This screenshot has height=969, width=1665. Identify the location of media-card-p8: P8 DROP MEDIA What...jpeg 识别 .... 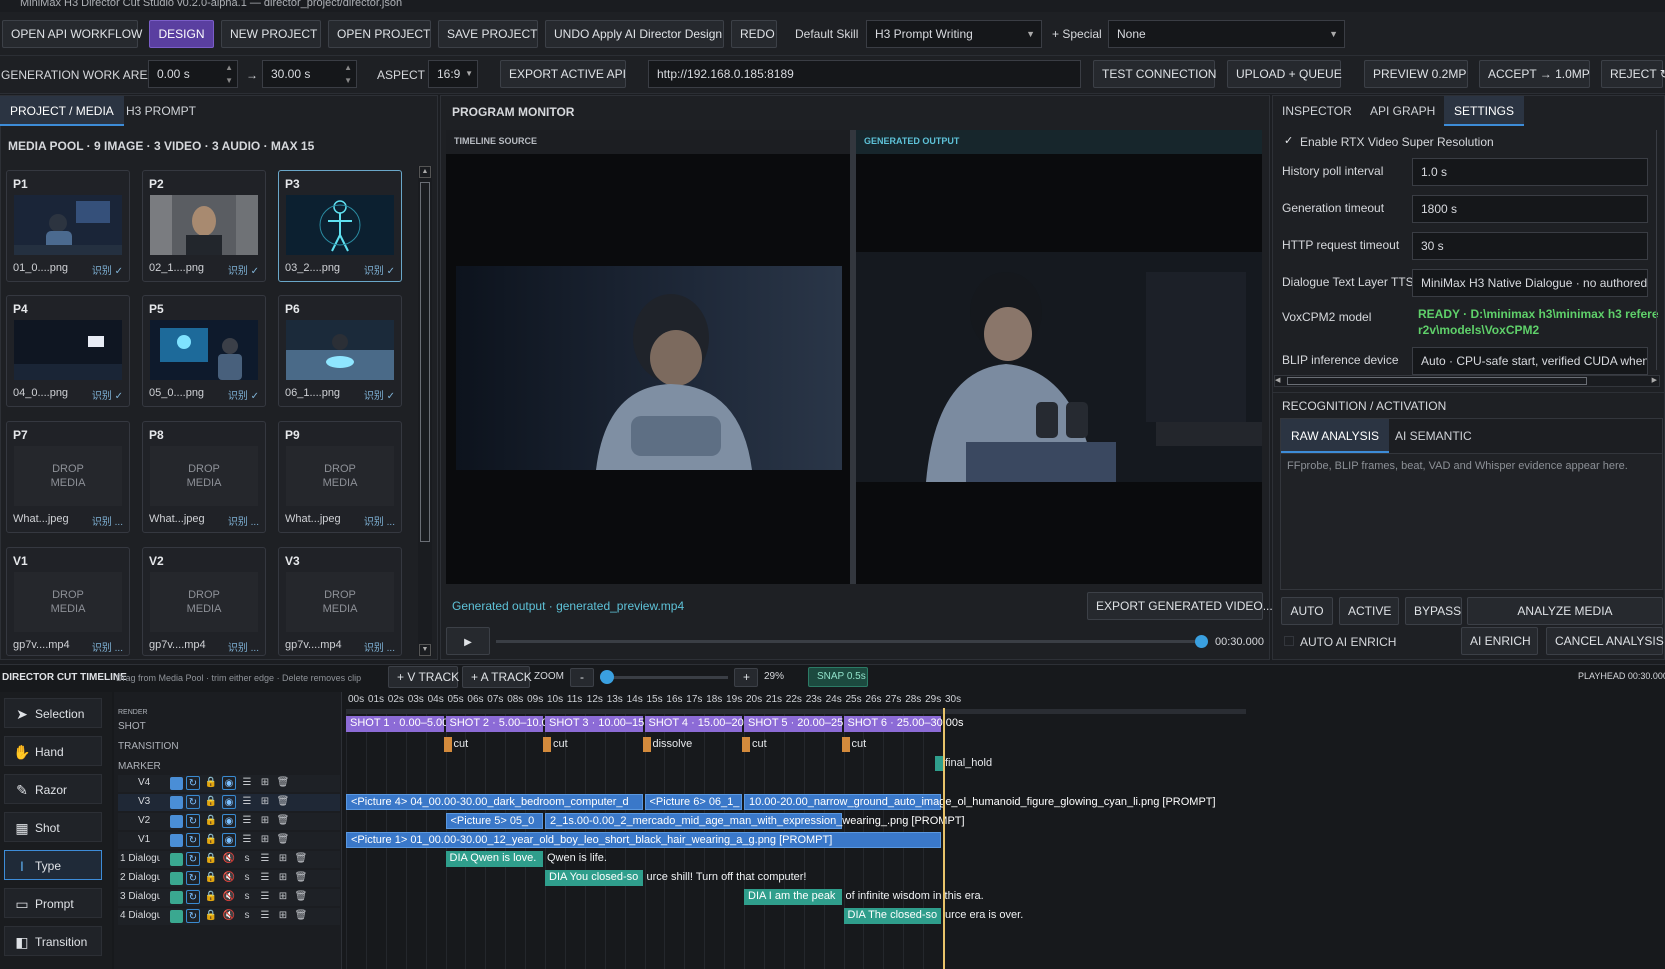
(204, 477).